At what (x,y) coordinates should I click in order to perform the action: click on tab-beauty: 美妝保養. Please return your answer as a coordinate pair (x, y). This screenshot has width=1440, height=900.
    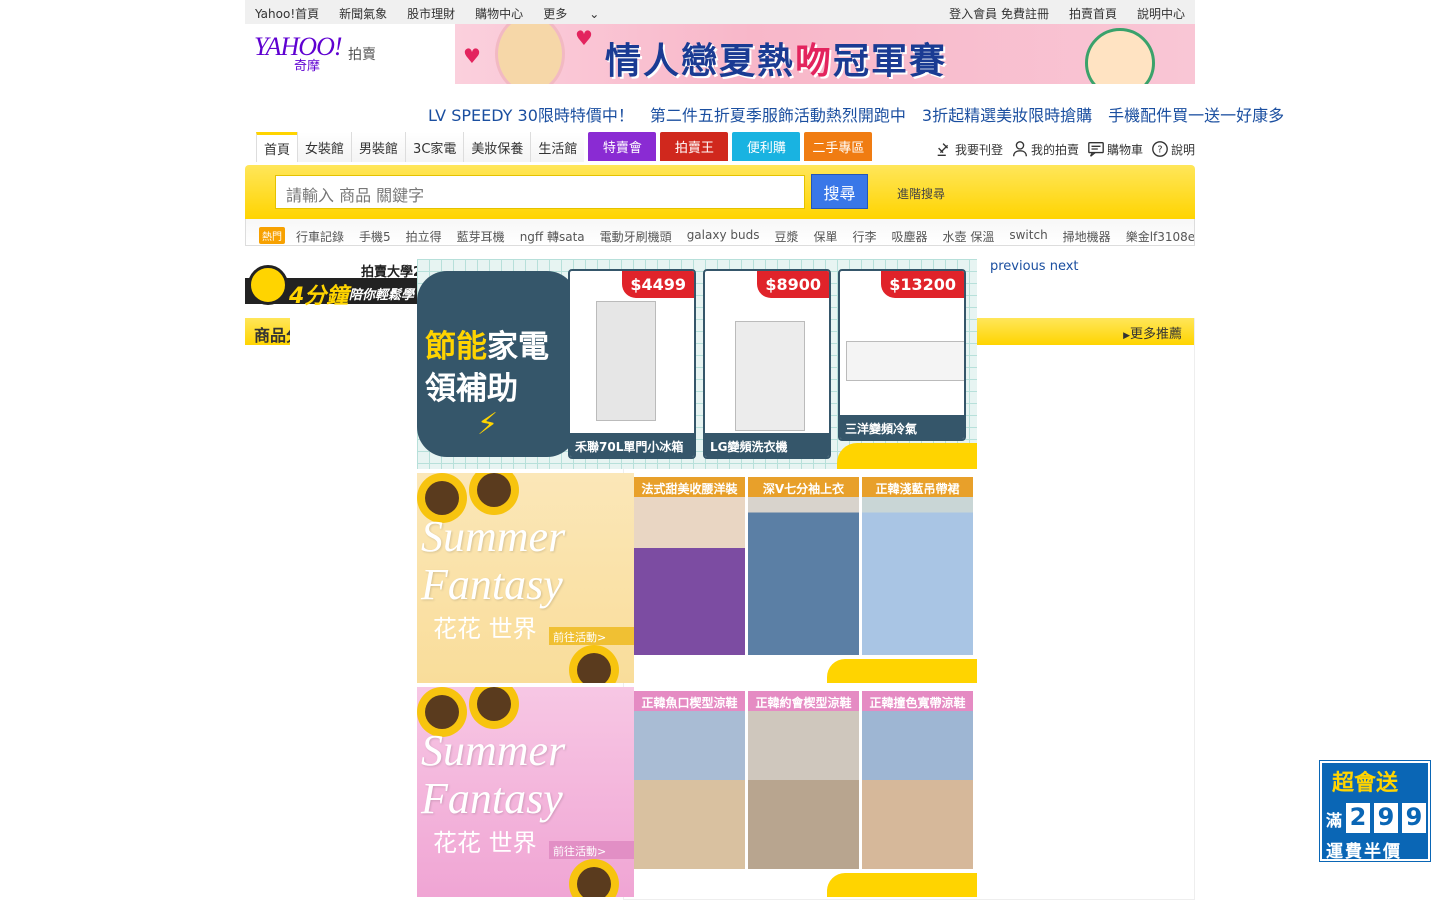
    Looking at the image, I should click on (497, 147).